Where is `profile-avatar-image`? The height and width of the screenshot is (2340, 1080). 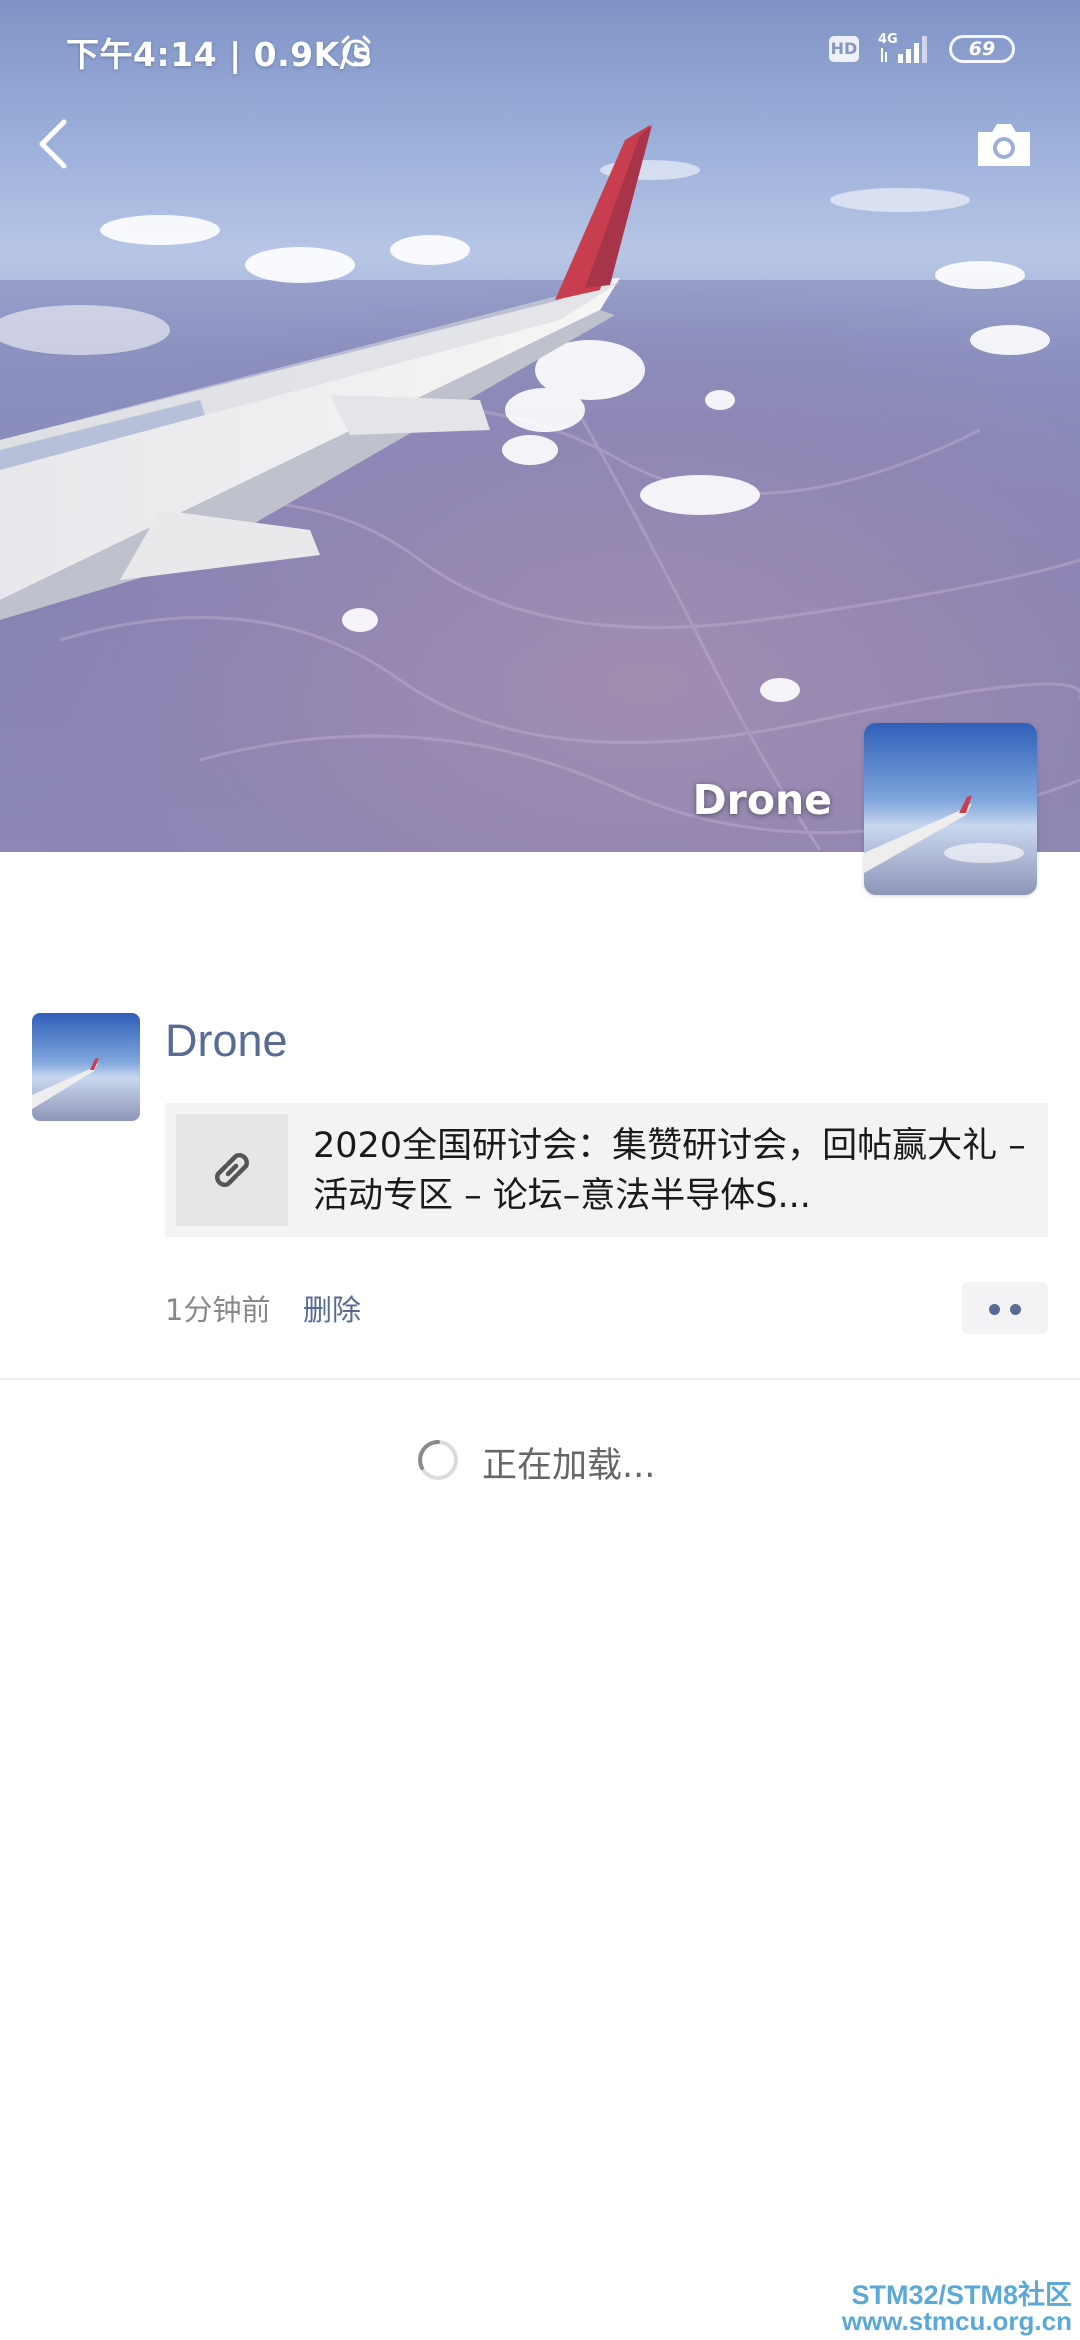 profile-avatar-image is located at coordinates (950, 809).